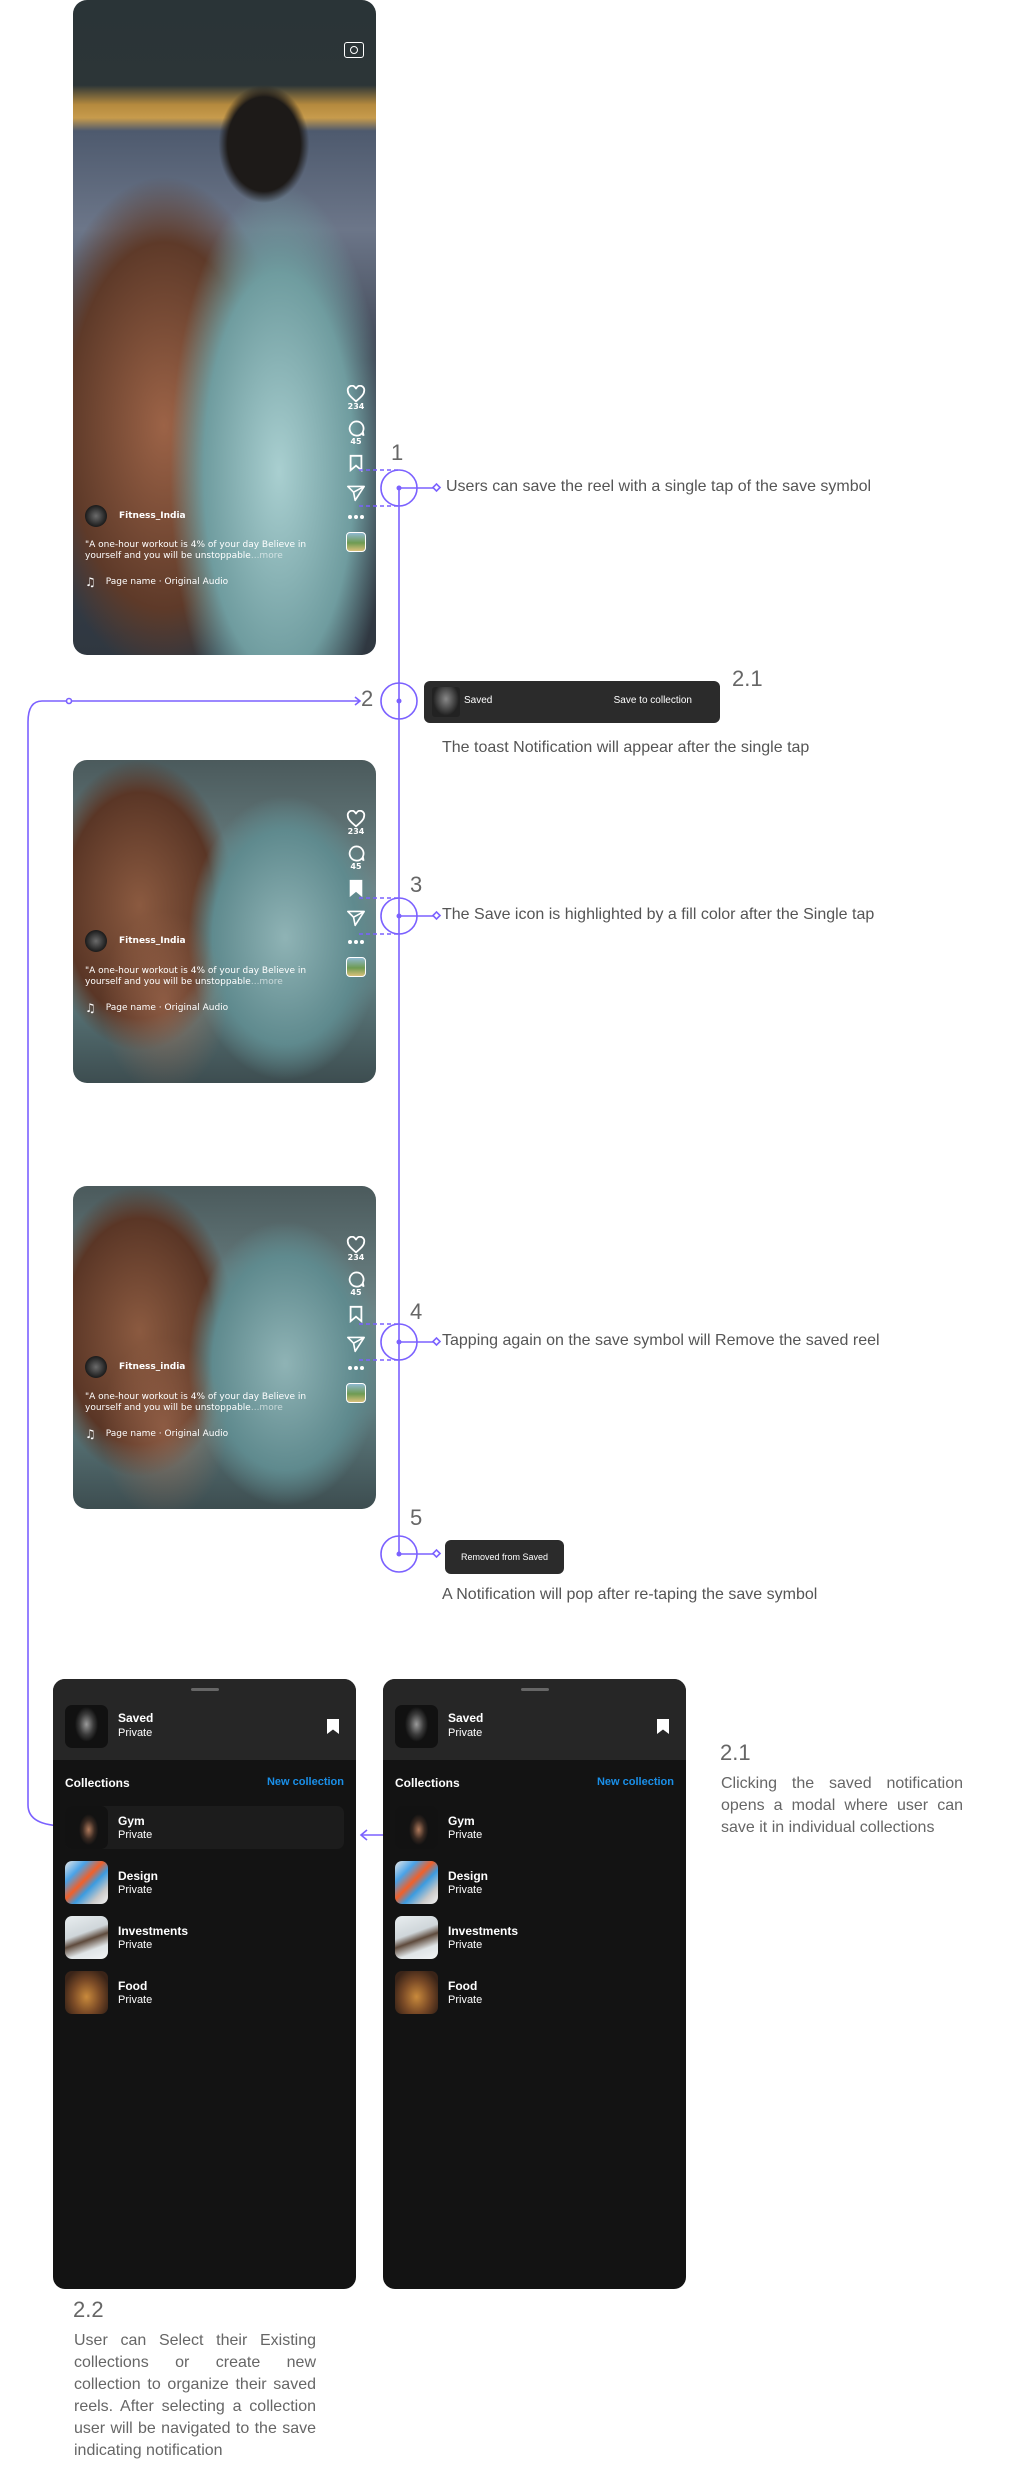 The image size is (1024, 2481). I want to click on note-number-2-2: 2.2, so click(88, 2309).